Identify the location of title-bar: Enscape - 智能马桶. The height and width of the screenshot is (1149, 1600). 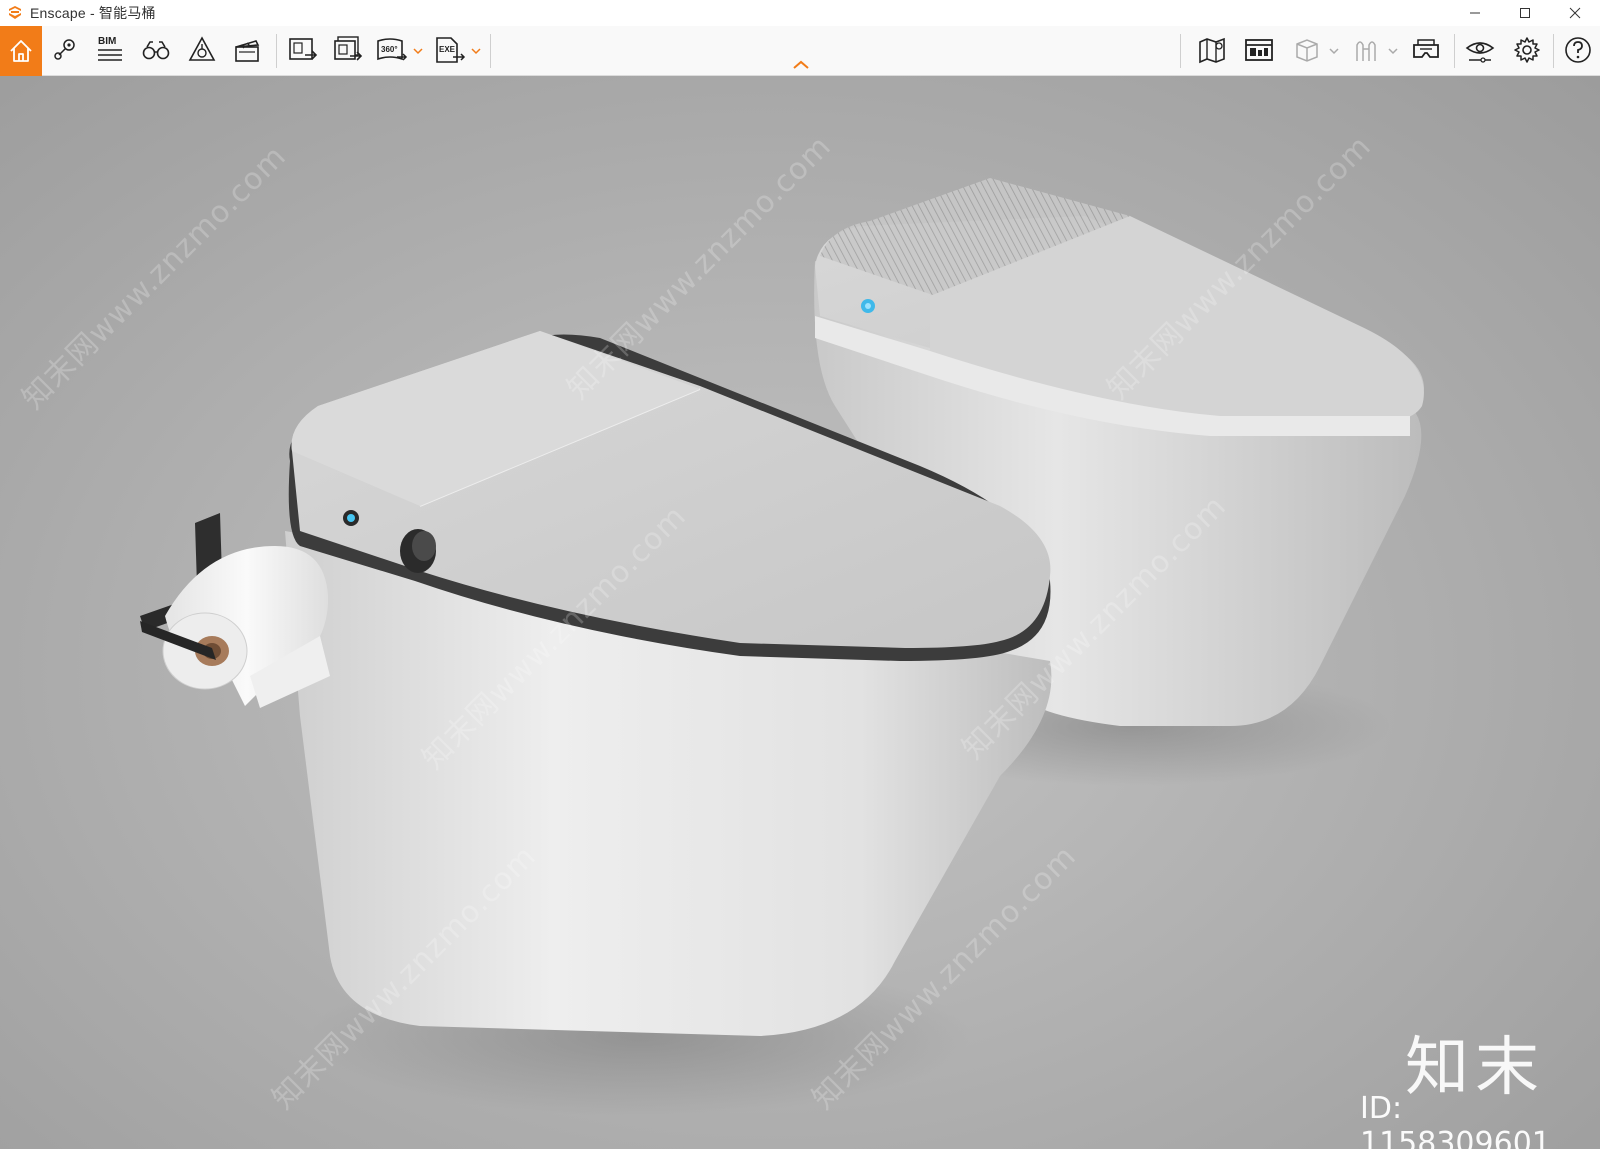
(800, 13).